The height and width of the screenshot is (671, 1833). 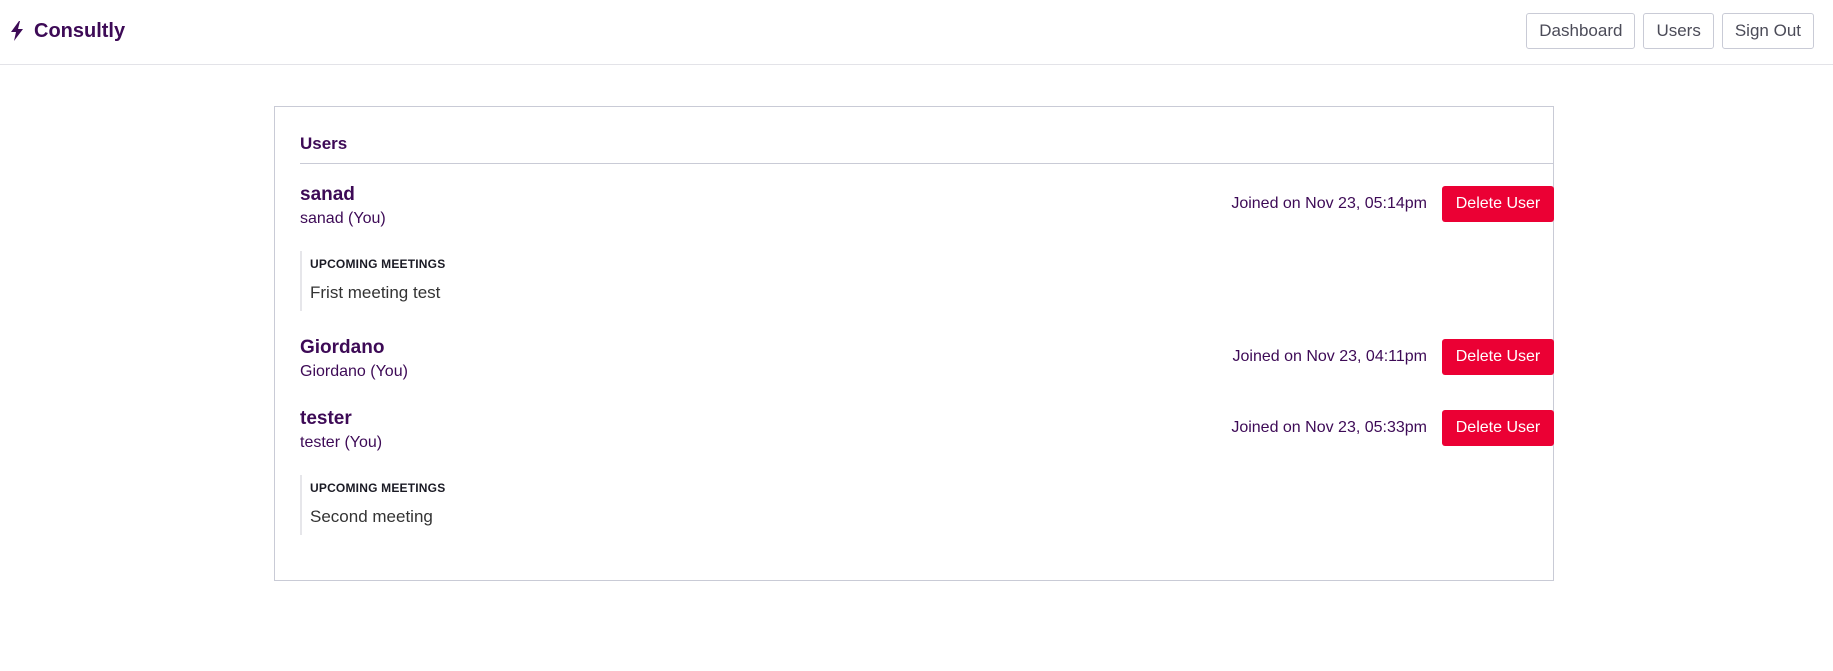 I want to click on meeting-item: Frist meeting test, so click(x=375, y=292).